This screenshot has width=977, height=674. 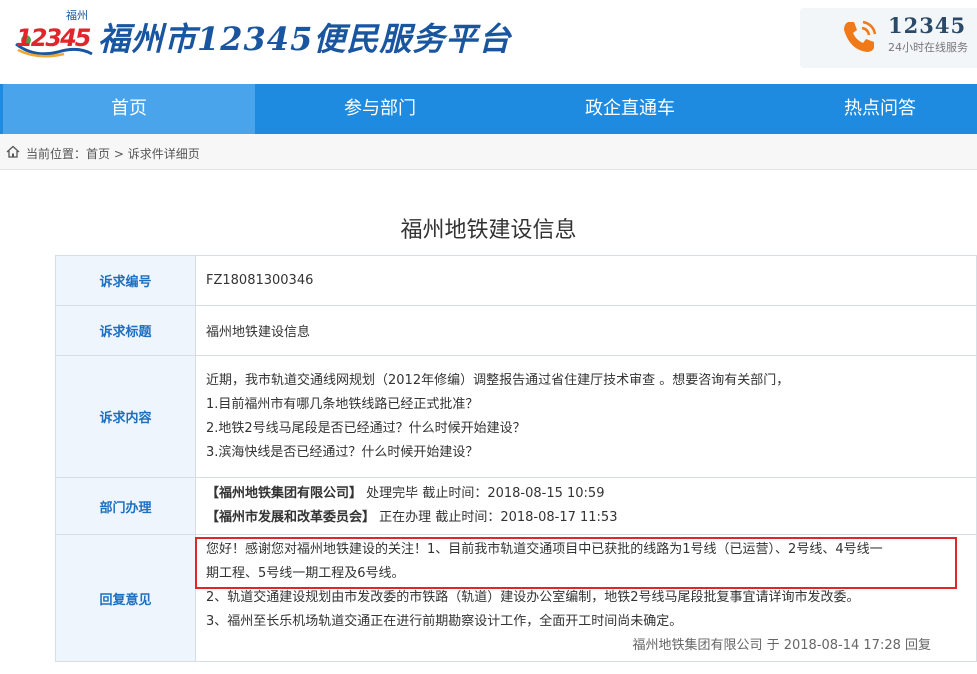 What do you see at coordinates (860, 36) in the screenshot?
I see `phone-icon` at bounding box center [860, 36].